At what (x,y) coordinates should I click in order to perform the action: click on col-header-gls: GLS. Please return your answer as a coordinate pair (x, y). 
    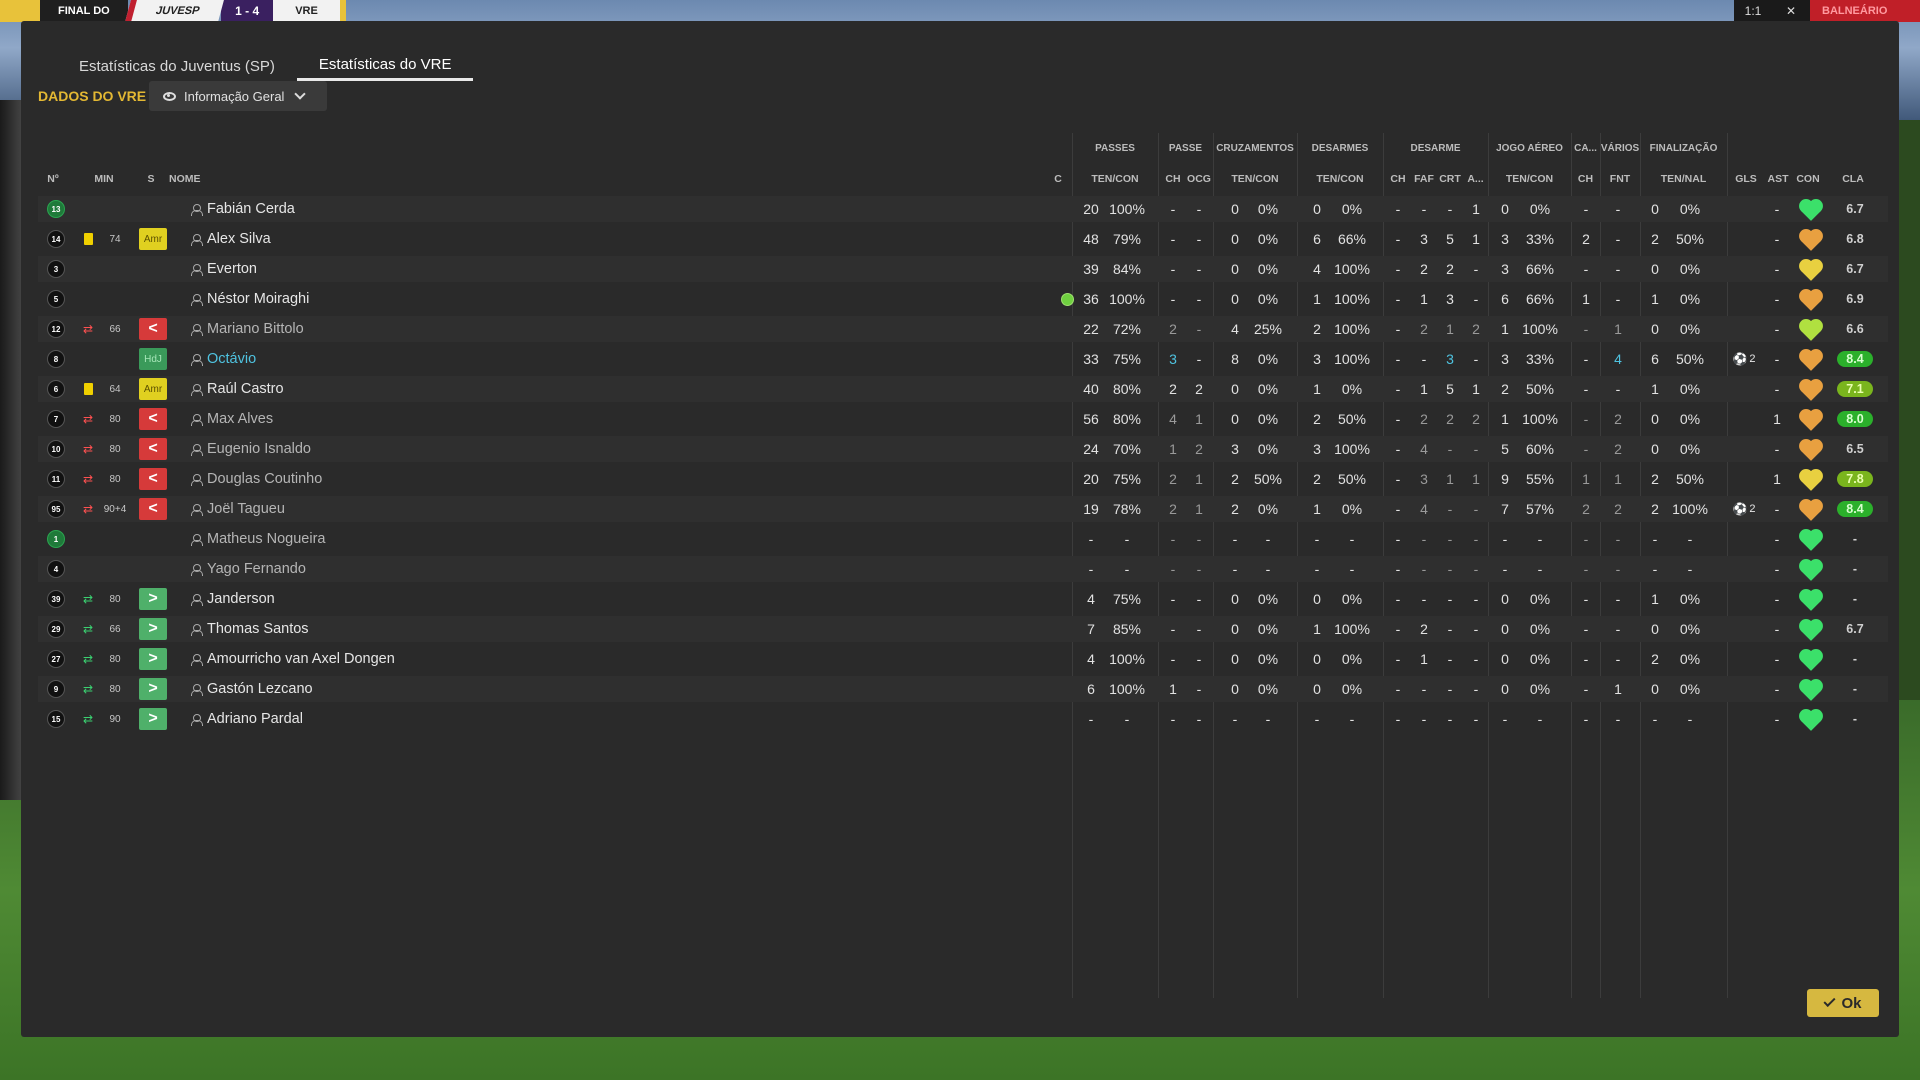
    Looking at the image, I should click on (1746, 179).